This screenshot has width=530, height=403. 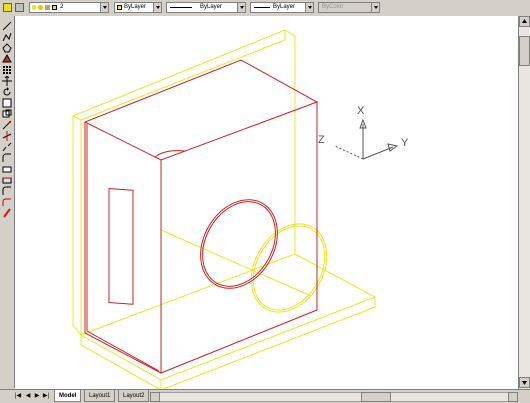 I want to click on linetype-sample, so click(x=181, y=7).